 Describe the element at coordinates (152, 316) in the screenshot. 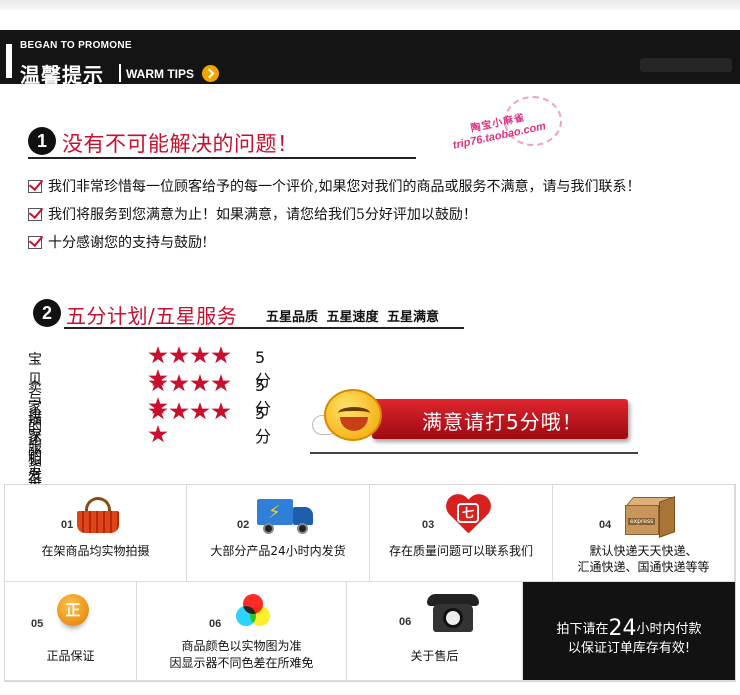

I see `section2-title: 五分计划/五星服务` at that location.